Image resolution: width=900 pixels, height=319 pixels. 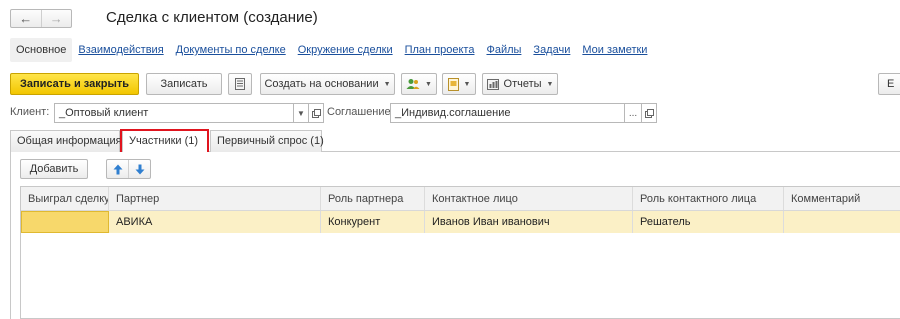 I want to click on reports-label: Отчеты, so click(x=522, y=84).